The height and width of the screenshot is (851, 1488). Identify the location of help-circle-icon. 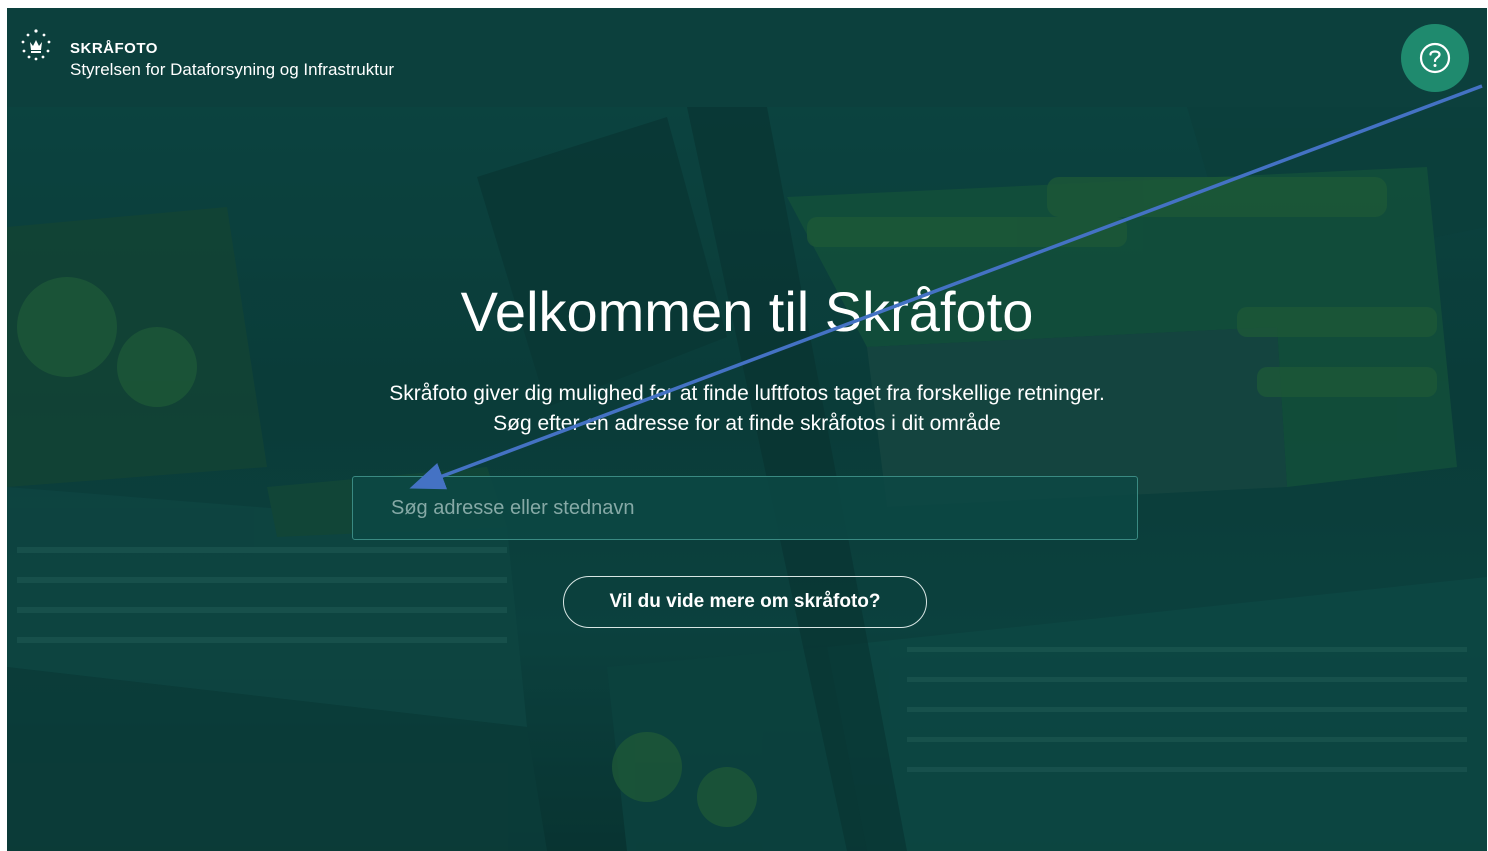
(1435, 58).